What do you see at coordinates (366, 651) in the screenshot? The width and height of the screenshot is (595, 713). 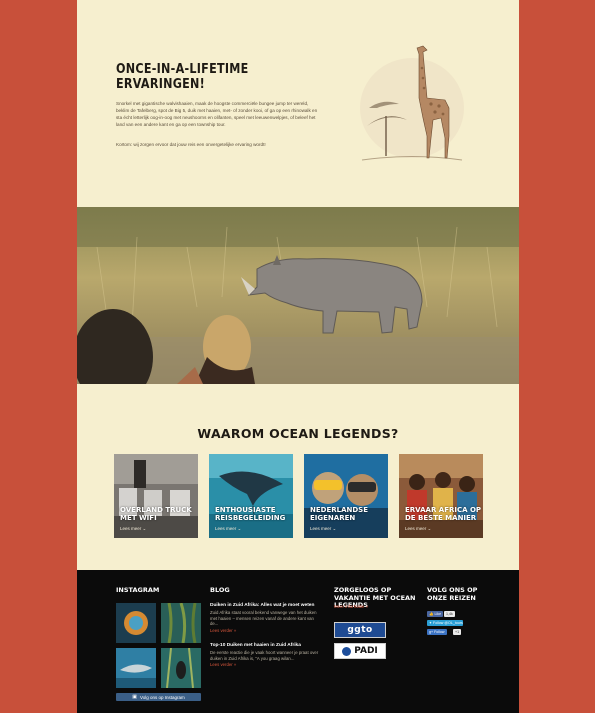 I see `padi-logo-text: PADI` at bounding box center [366, 651].